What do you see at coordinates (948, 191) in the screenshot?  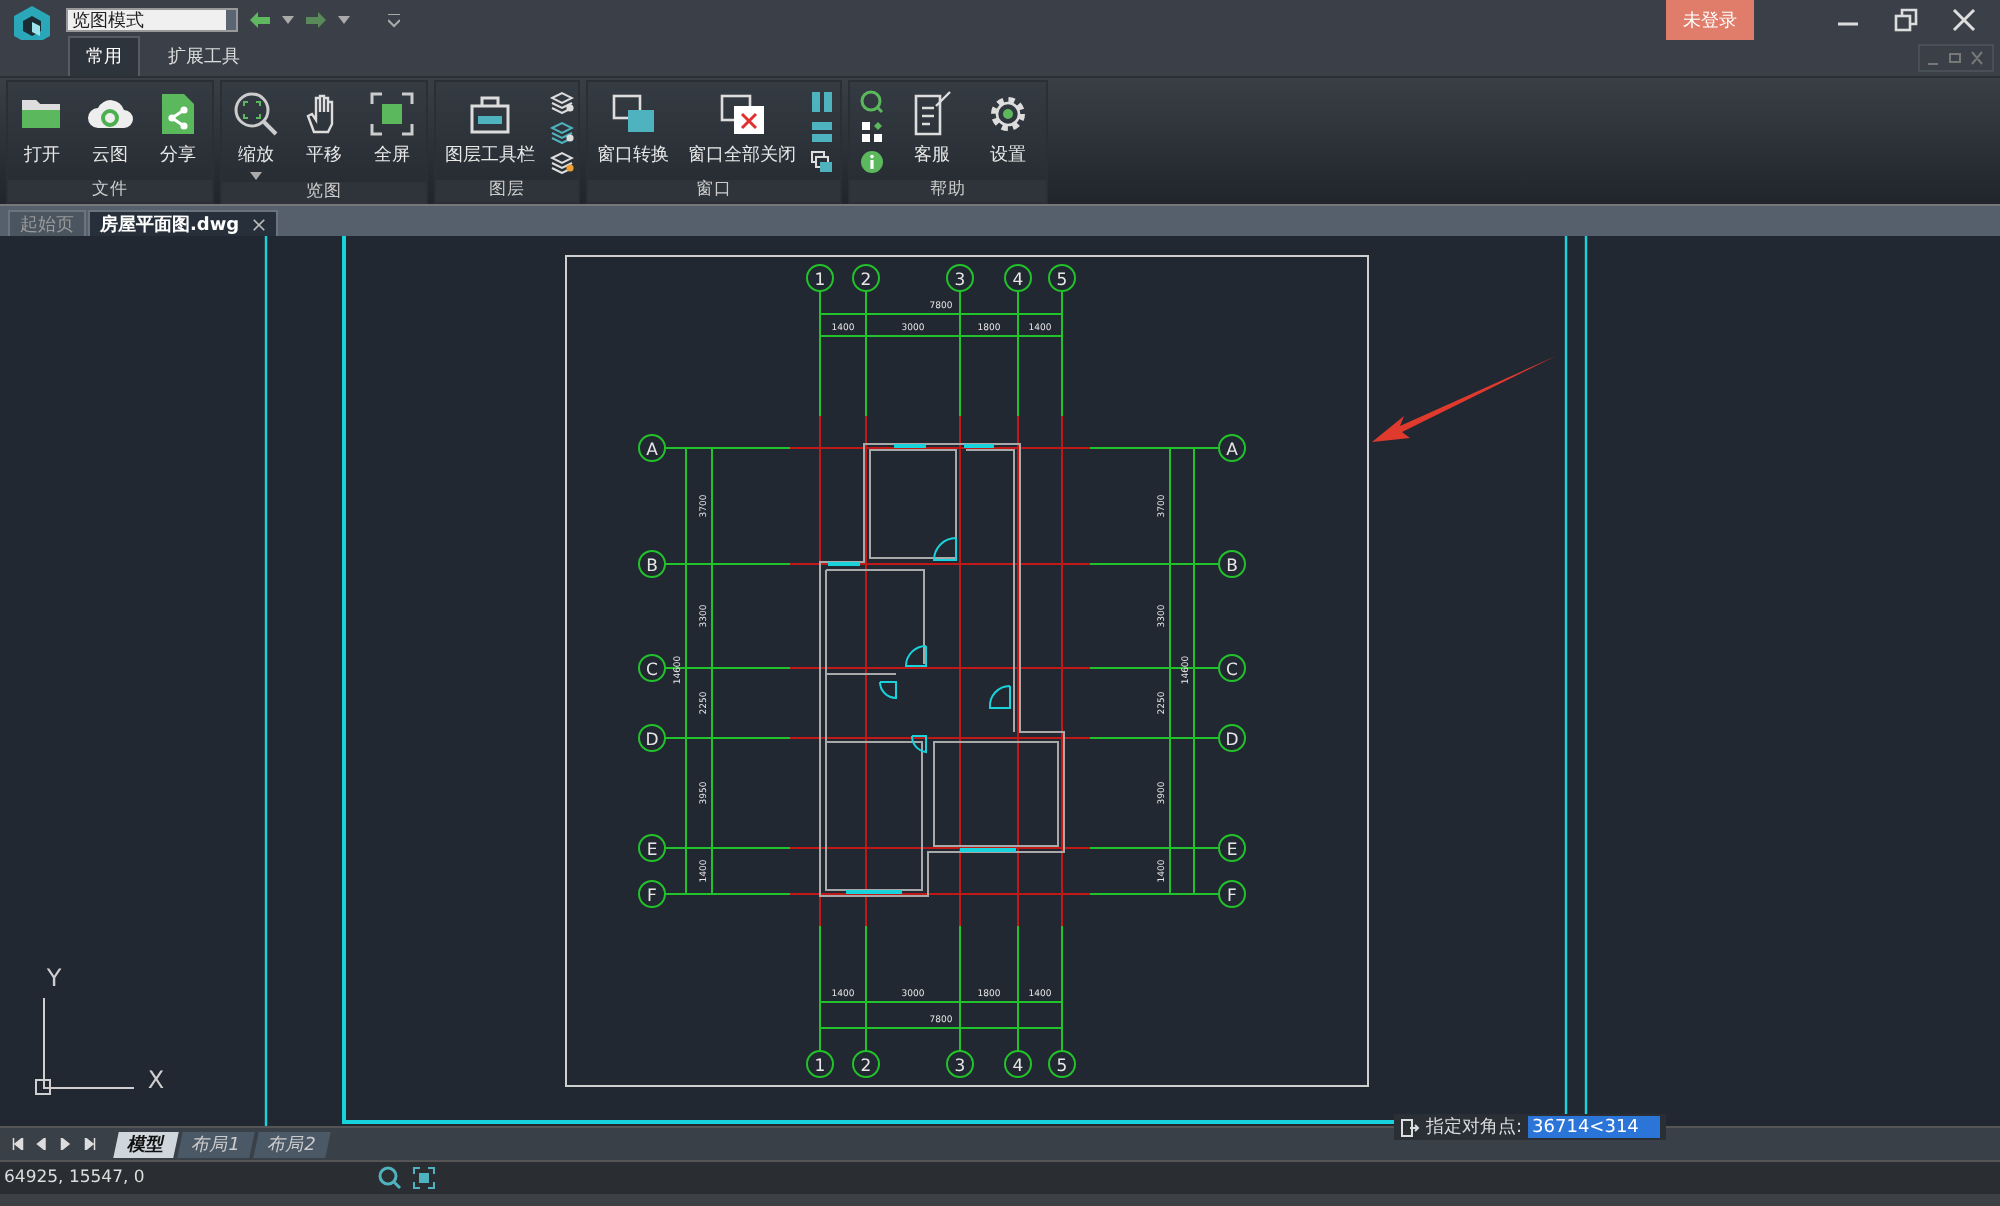 I see `group-label: 帮助` at bounding box center [948, 191].